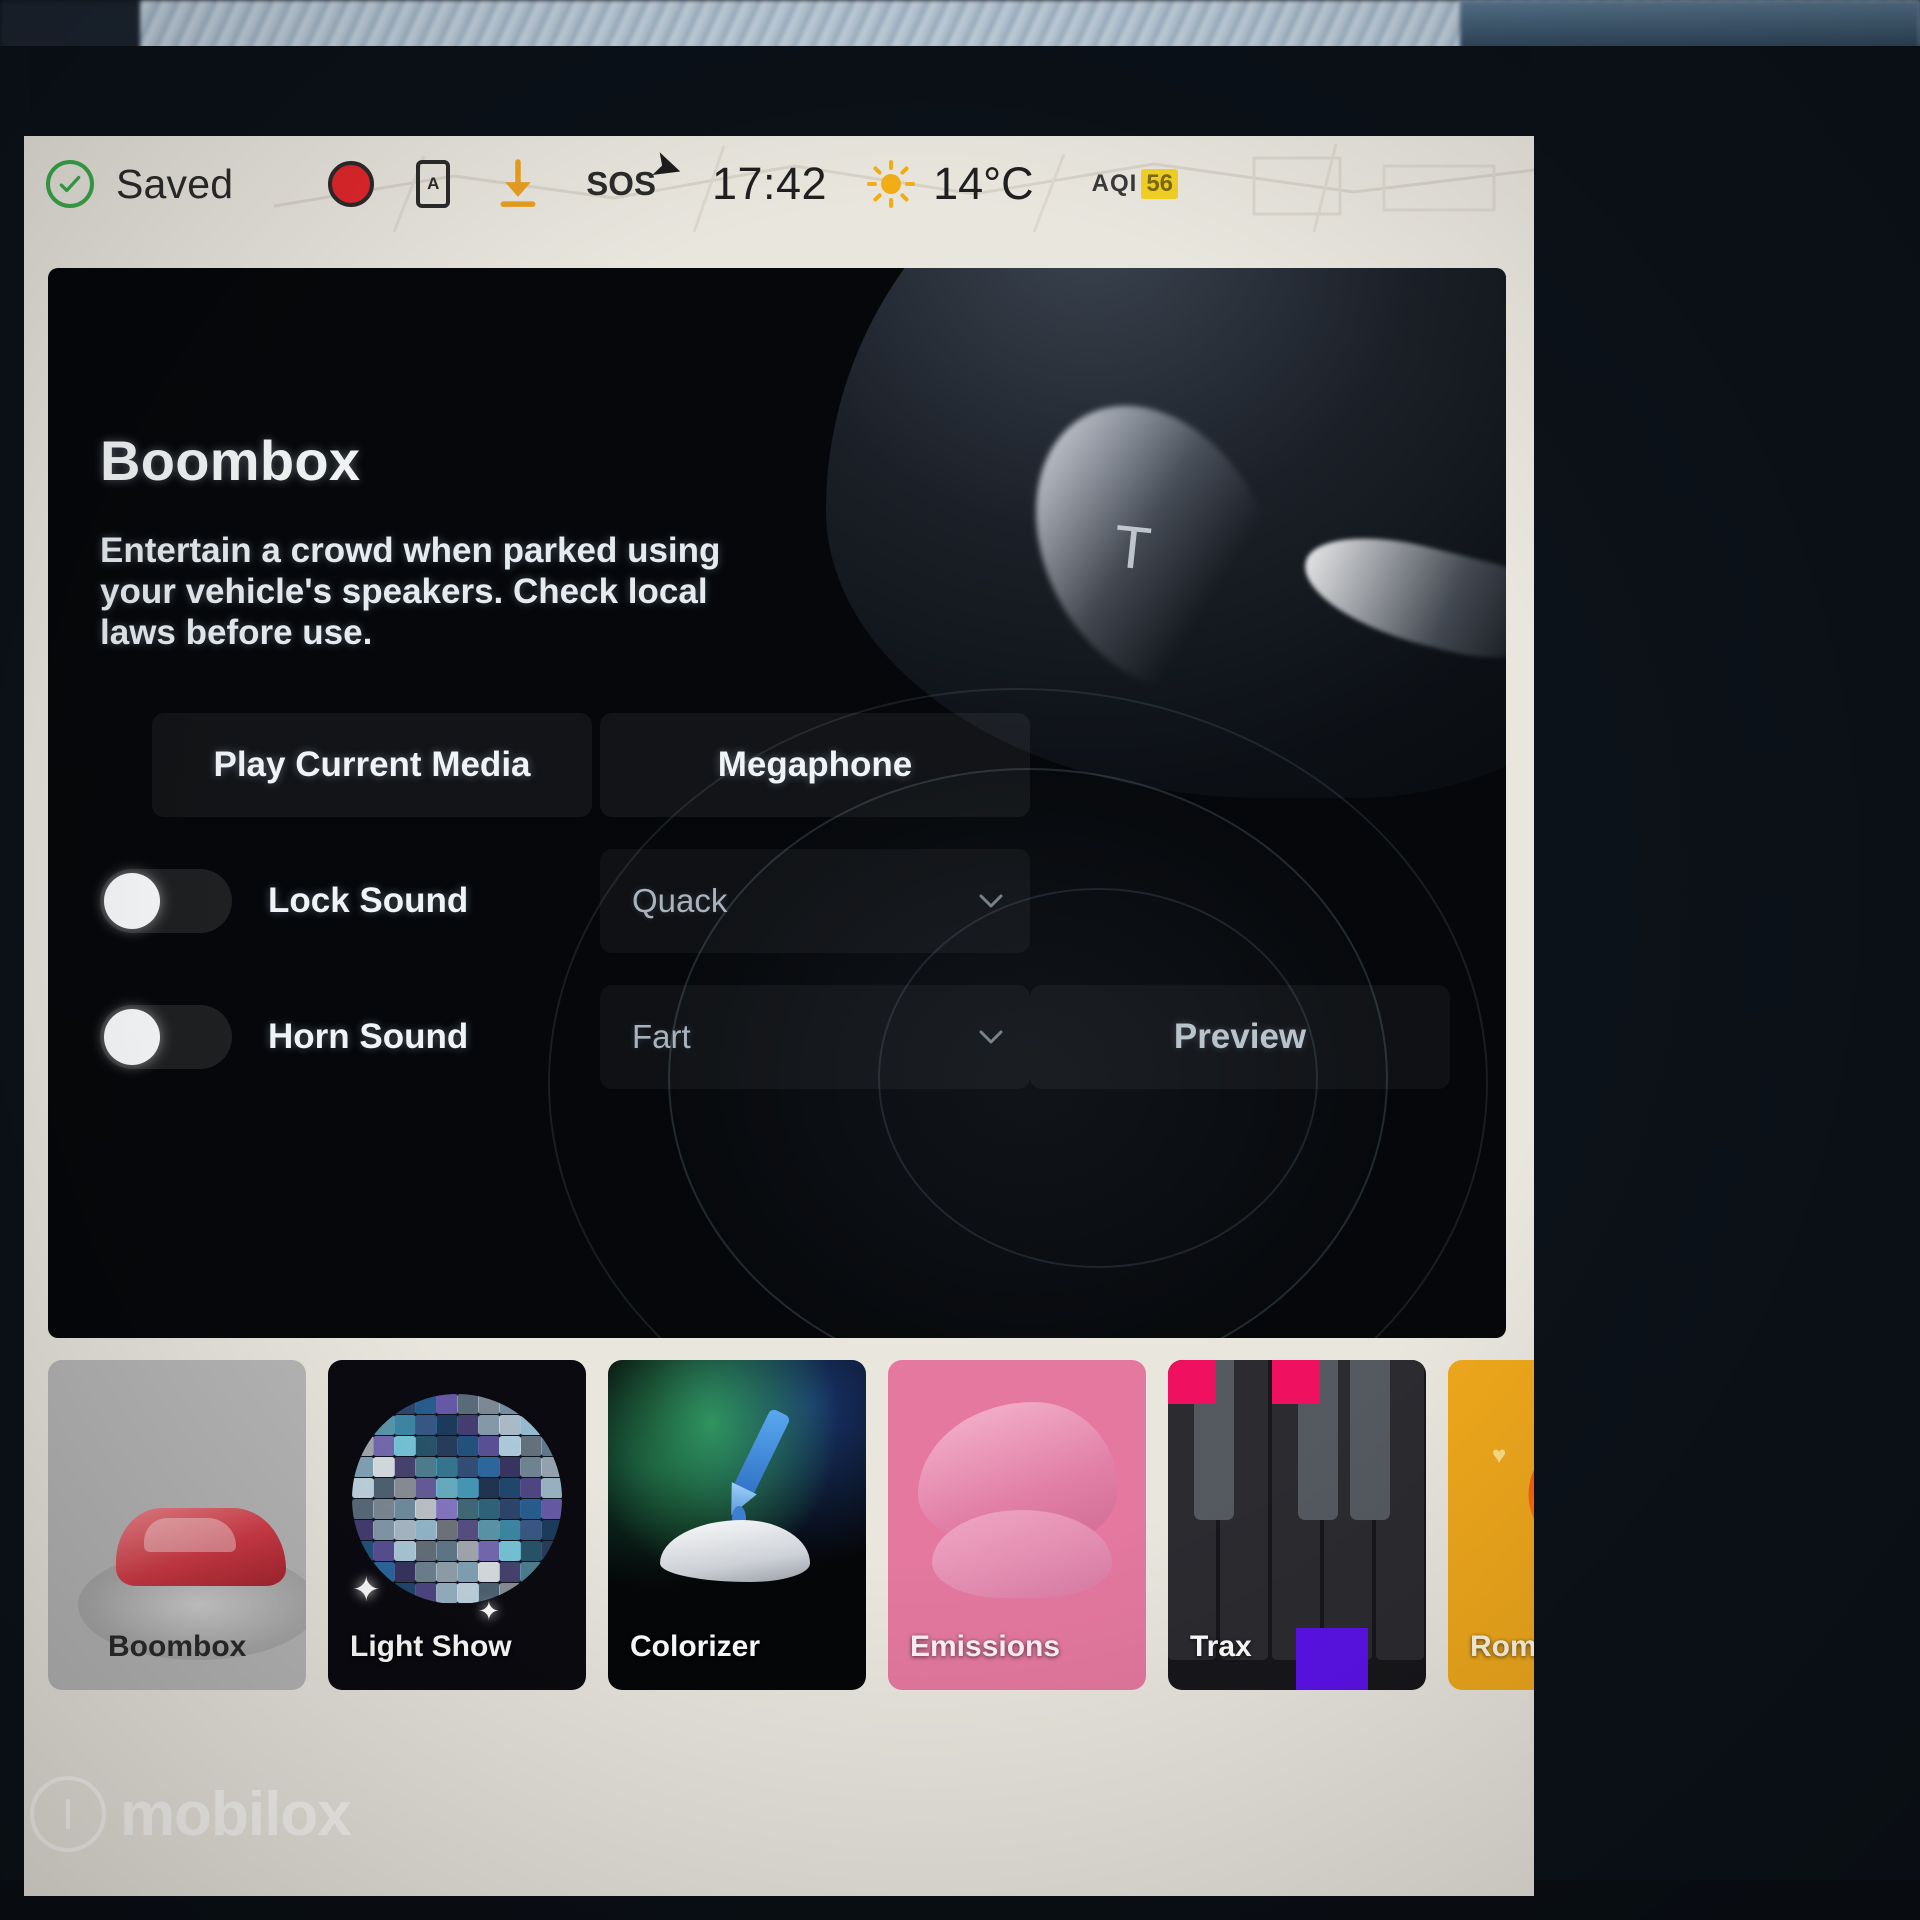 The height and width of the screenshot is (1920, 1920). I want to click on aqi-value-badge: 56, so click(1160, 184).